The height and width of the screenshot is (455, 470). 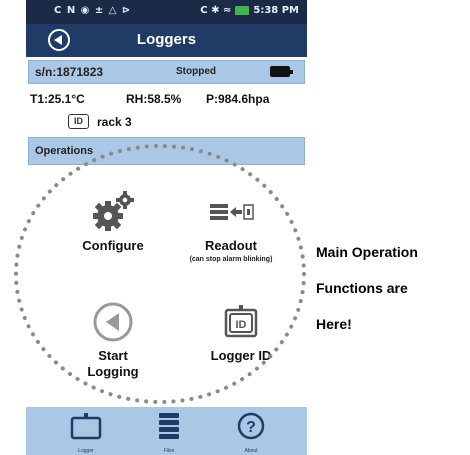 What do you see at coordinates (281, 71) in the screenshot?
I see `battery-icon` at bounding box center [281, 71].